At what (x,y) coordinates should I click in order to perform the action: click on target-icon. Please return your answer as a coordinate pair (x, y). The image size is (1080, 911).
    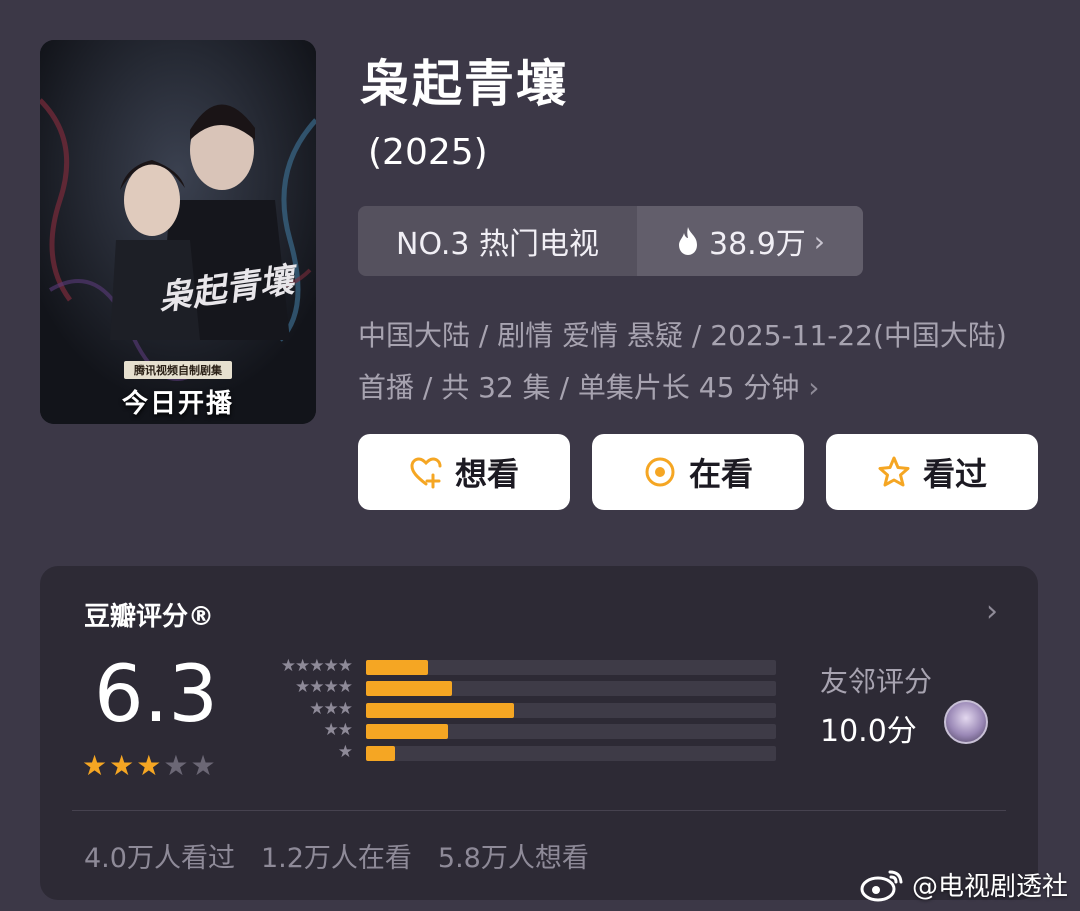
    Looking at the image, I should click on (660, 472).